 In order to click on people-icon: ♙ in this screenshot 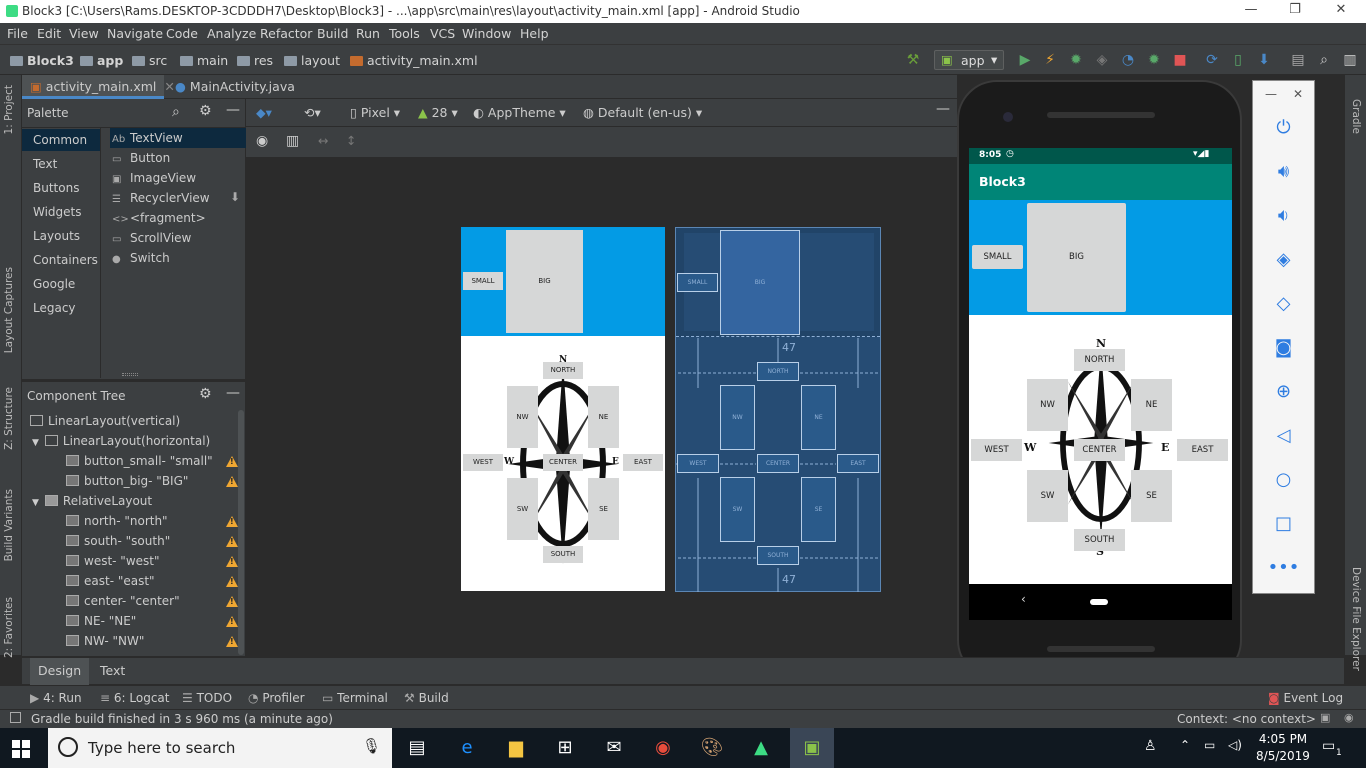, I will do `click(1150, 746)`.